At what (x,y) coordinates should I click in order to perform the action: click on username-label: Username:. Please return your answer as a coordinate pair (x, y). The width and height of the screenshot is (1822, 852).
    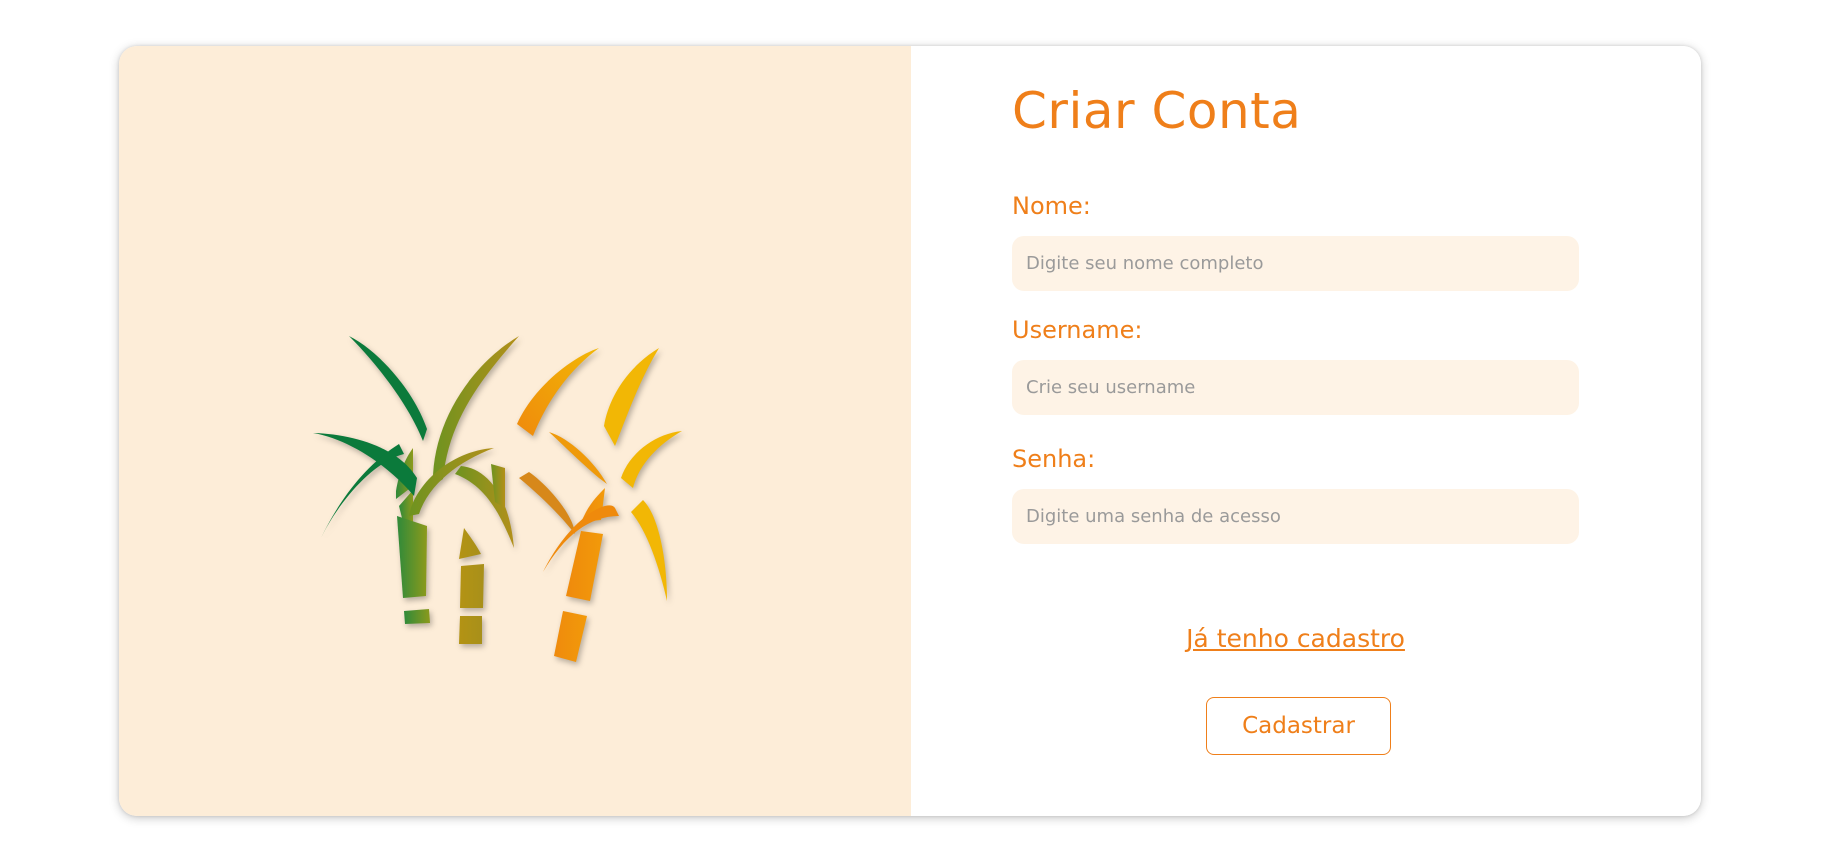
    Looking at the image, I should click on (1077, 330).